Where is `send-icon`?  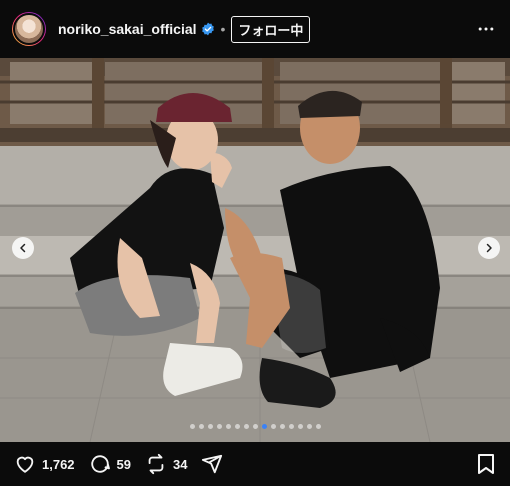
send-icon is located at coordinates (212, 464).